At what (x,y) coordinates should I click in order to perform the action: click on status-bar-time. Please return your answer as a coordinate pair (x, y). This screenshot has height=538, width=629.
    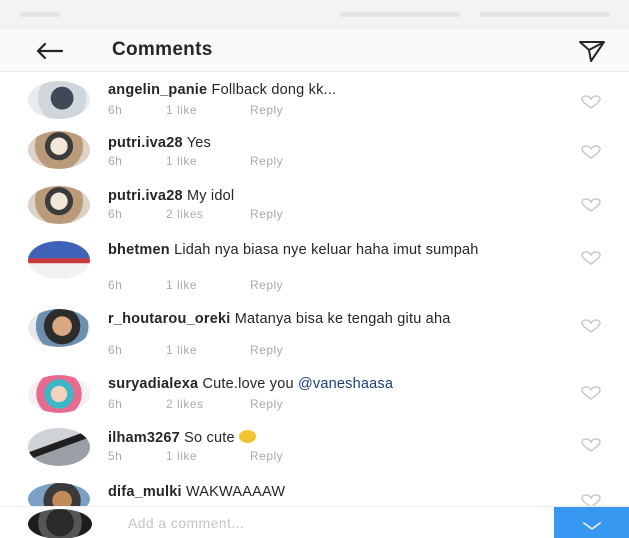
    Looking at the image, I should click on (40, 14).